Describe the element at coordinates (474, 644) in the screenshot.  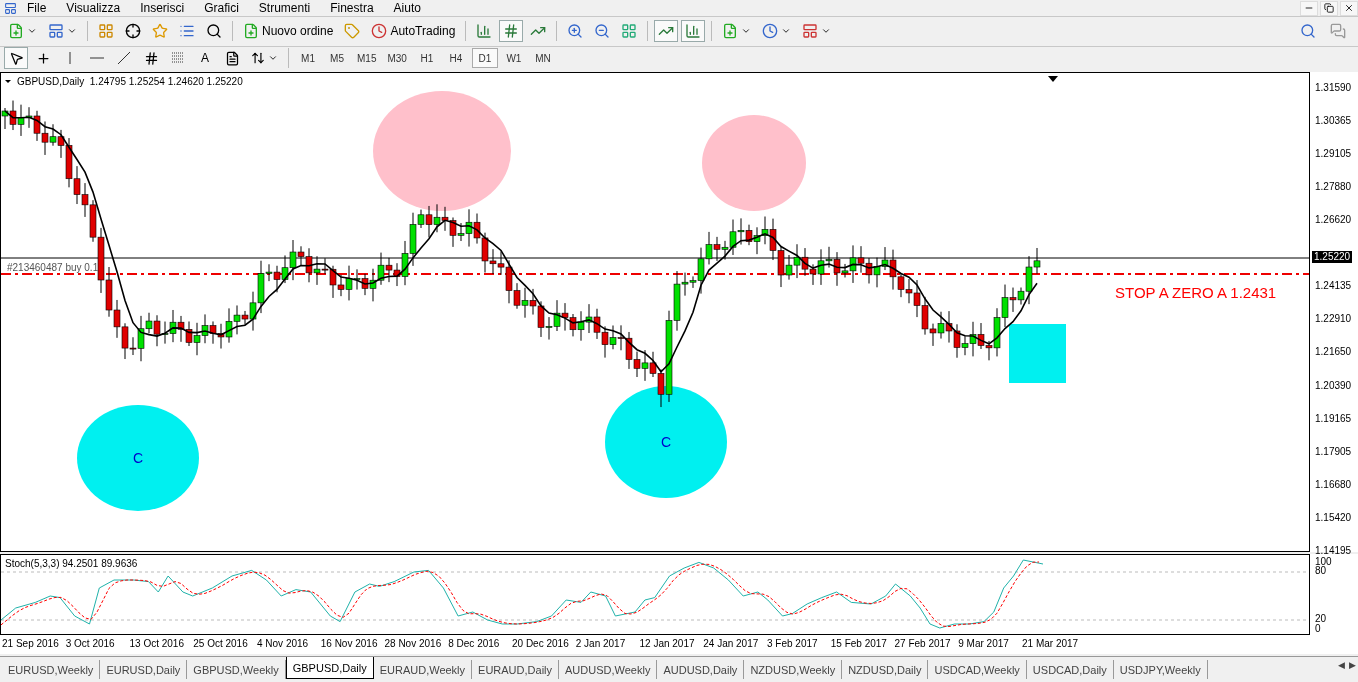
I see `date-label: 8 Dec 2016` at that location.